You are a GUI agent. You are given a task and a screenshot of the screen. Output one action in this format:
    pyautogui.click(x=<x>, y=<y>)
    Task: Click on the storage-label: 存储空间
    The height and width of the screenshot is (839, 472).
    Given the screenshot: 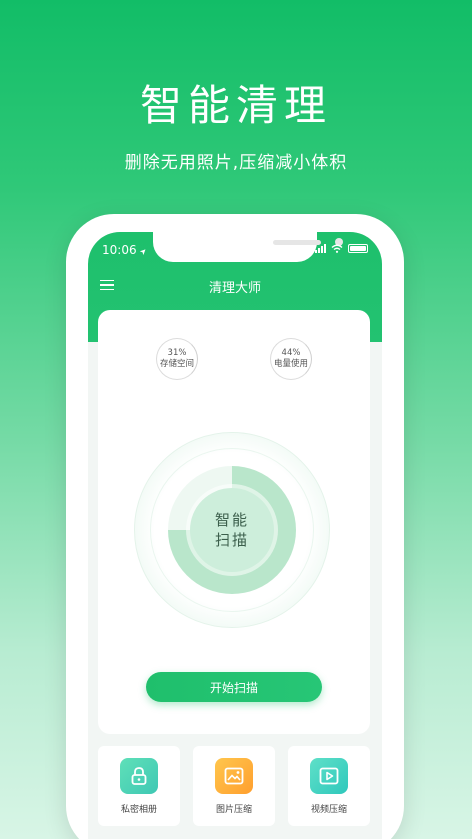 What is the action you would take?
    pyautogui.click(x=176, y=364)
    